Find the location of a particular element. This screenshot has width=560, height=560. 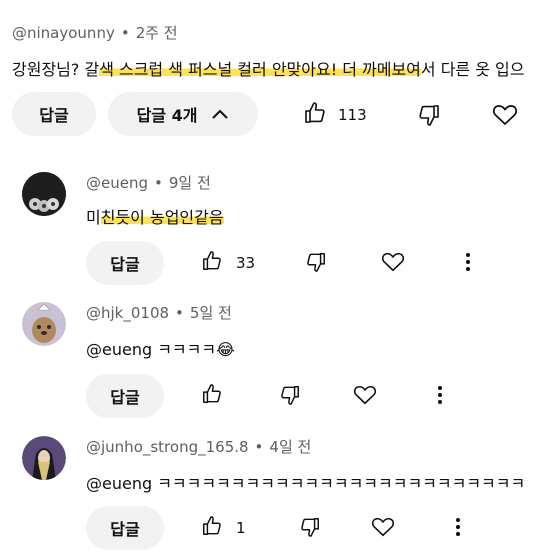

comment-header: @eueng • 9일 전 is located at coordinates (148, 182).